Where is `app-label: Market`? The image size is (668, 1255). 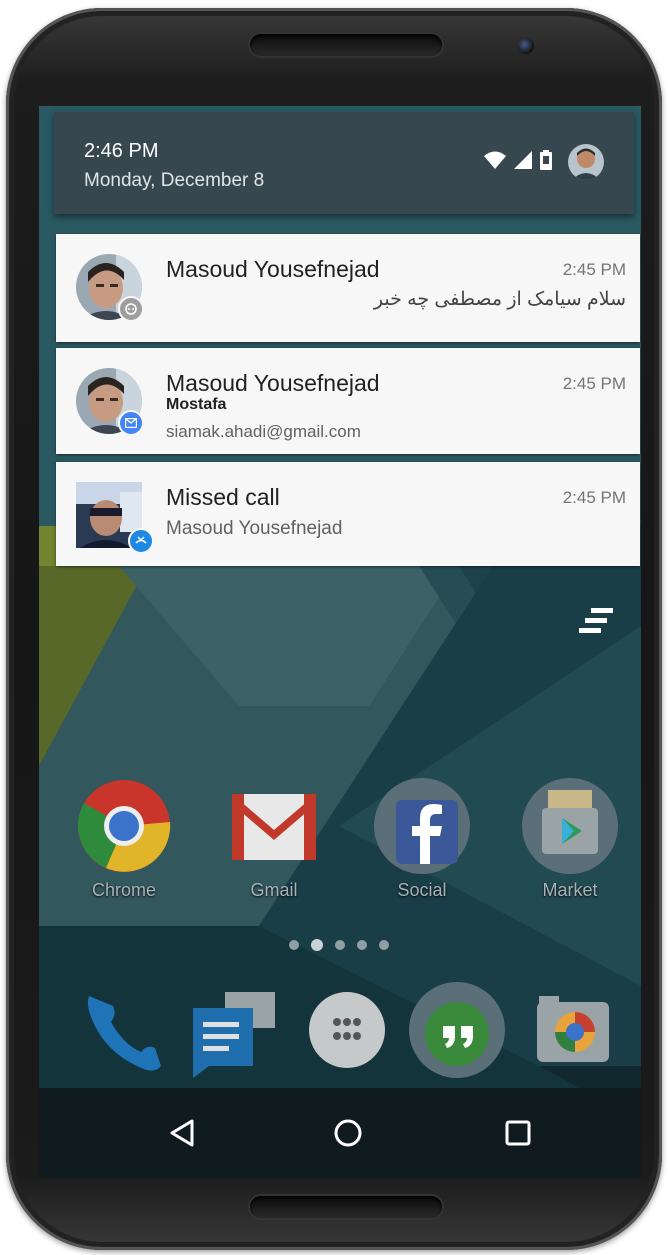 app-label: Market is located at coordinates (570, 890).